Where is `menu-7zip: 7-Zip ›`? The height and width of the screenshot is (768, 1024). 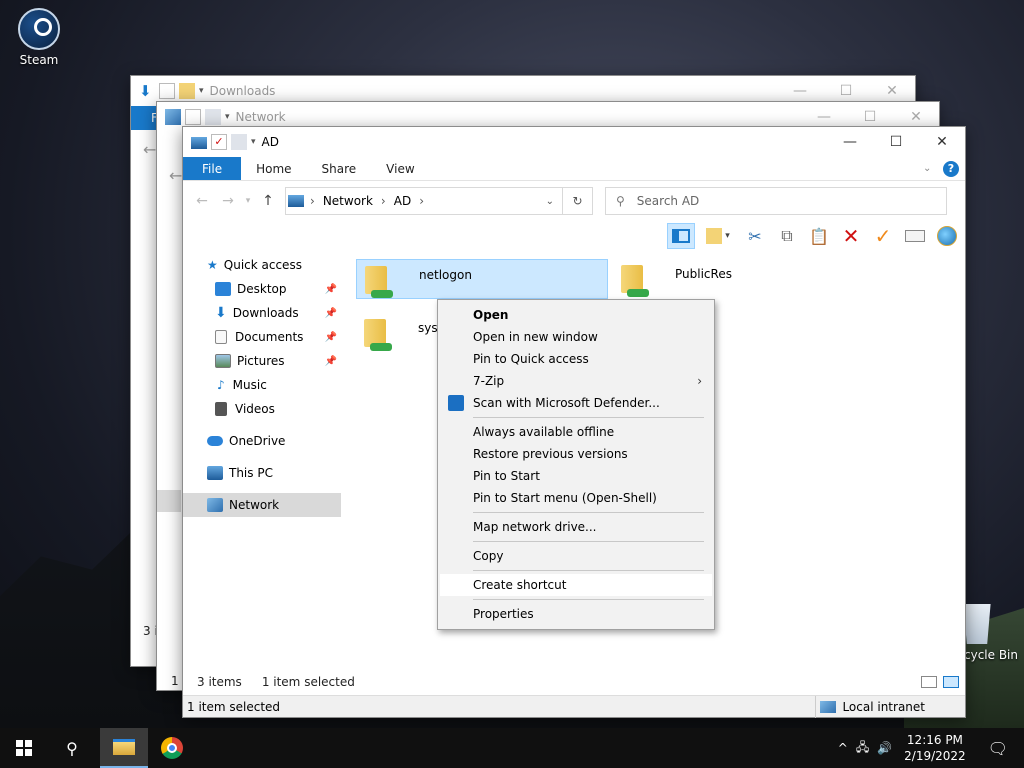
menu-7zip: 7-Zip › is located at coordinates (576, 381).